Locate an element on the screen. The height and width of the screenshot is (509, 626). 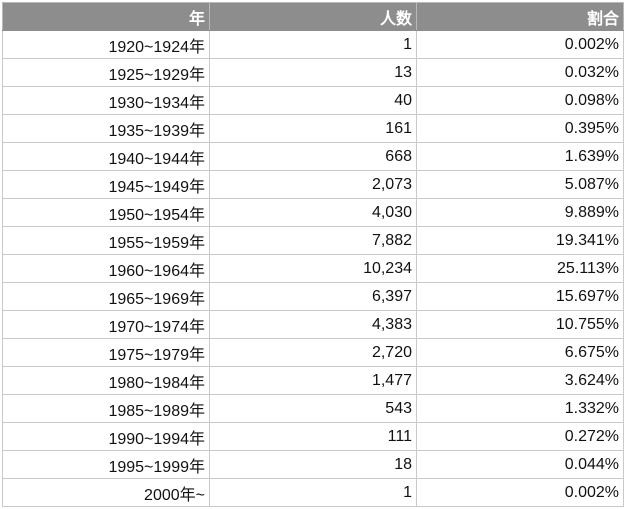
cell-year: 1940~1944年 is located at coordinates (106, 156).